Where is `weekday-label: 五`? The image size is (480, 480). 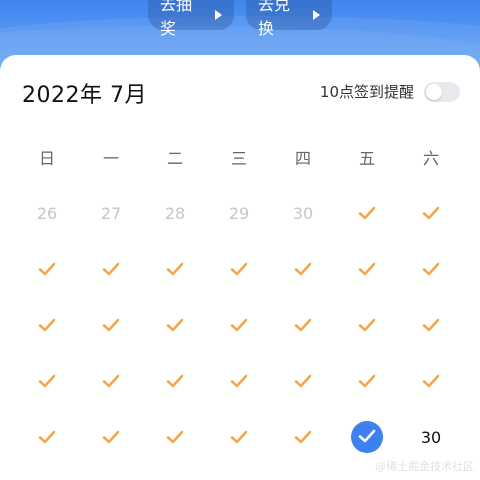 weekday-label: 五 is located at coordinates (366, 158).